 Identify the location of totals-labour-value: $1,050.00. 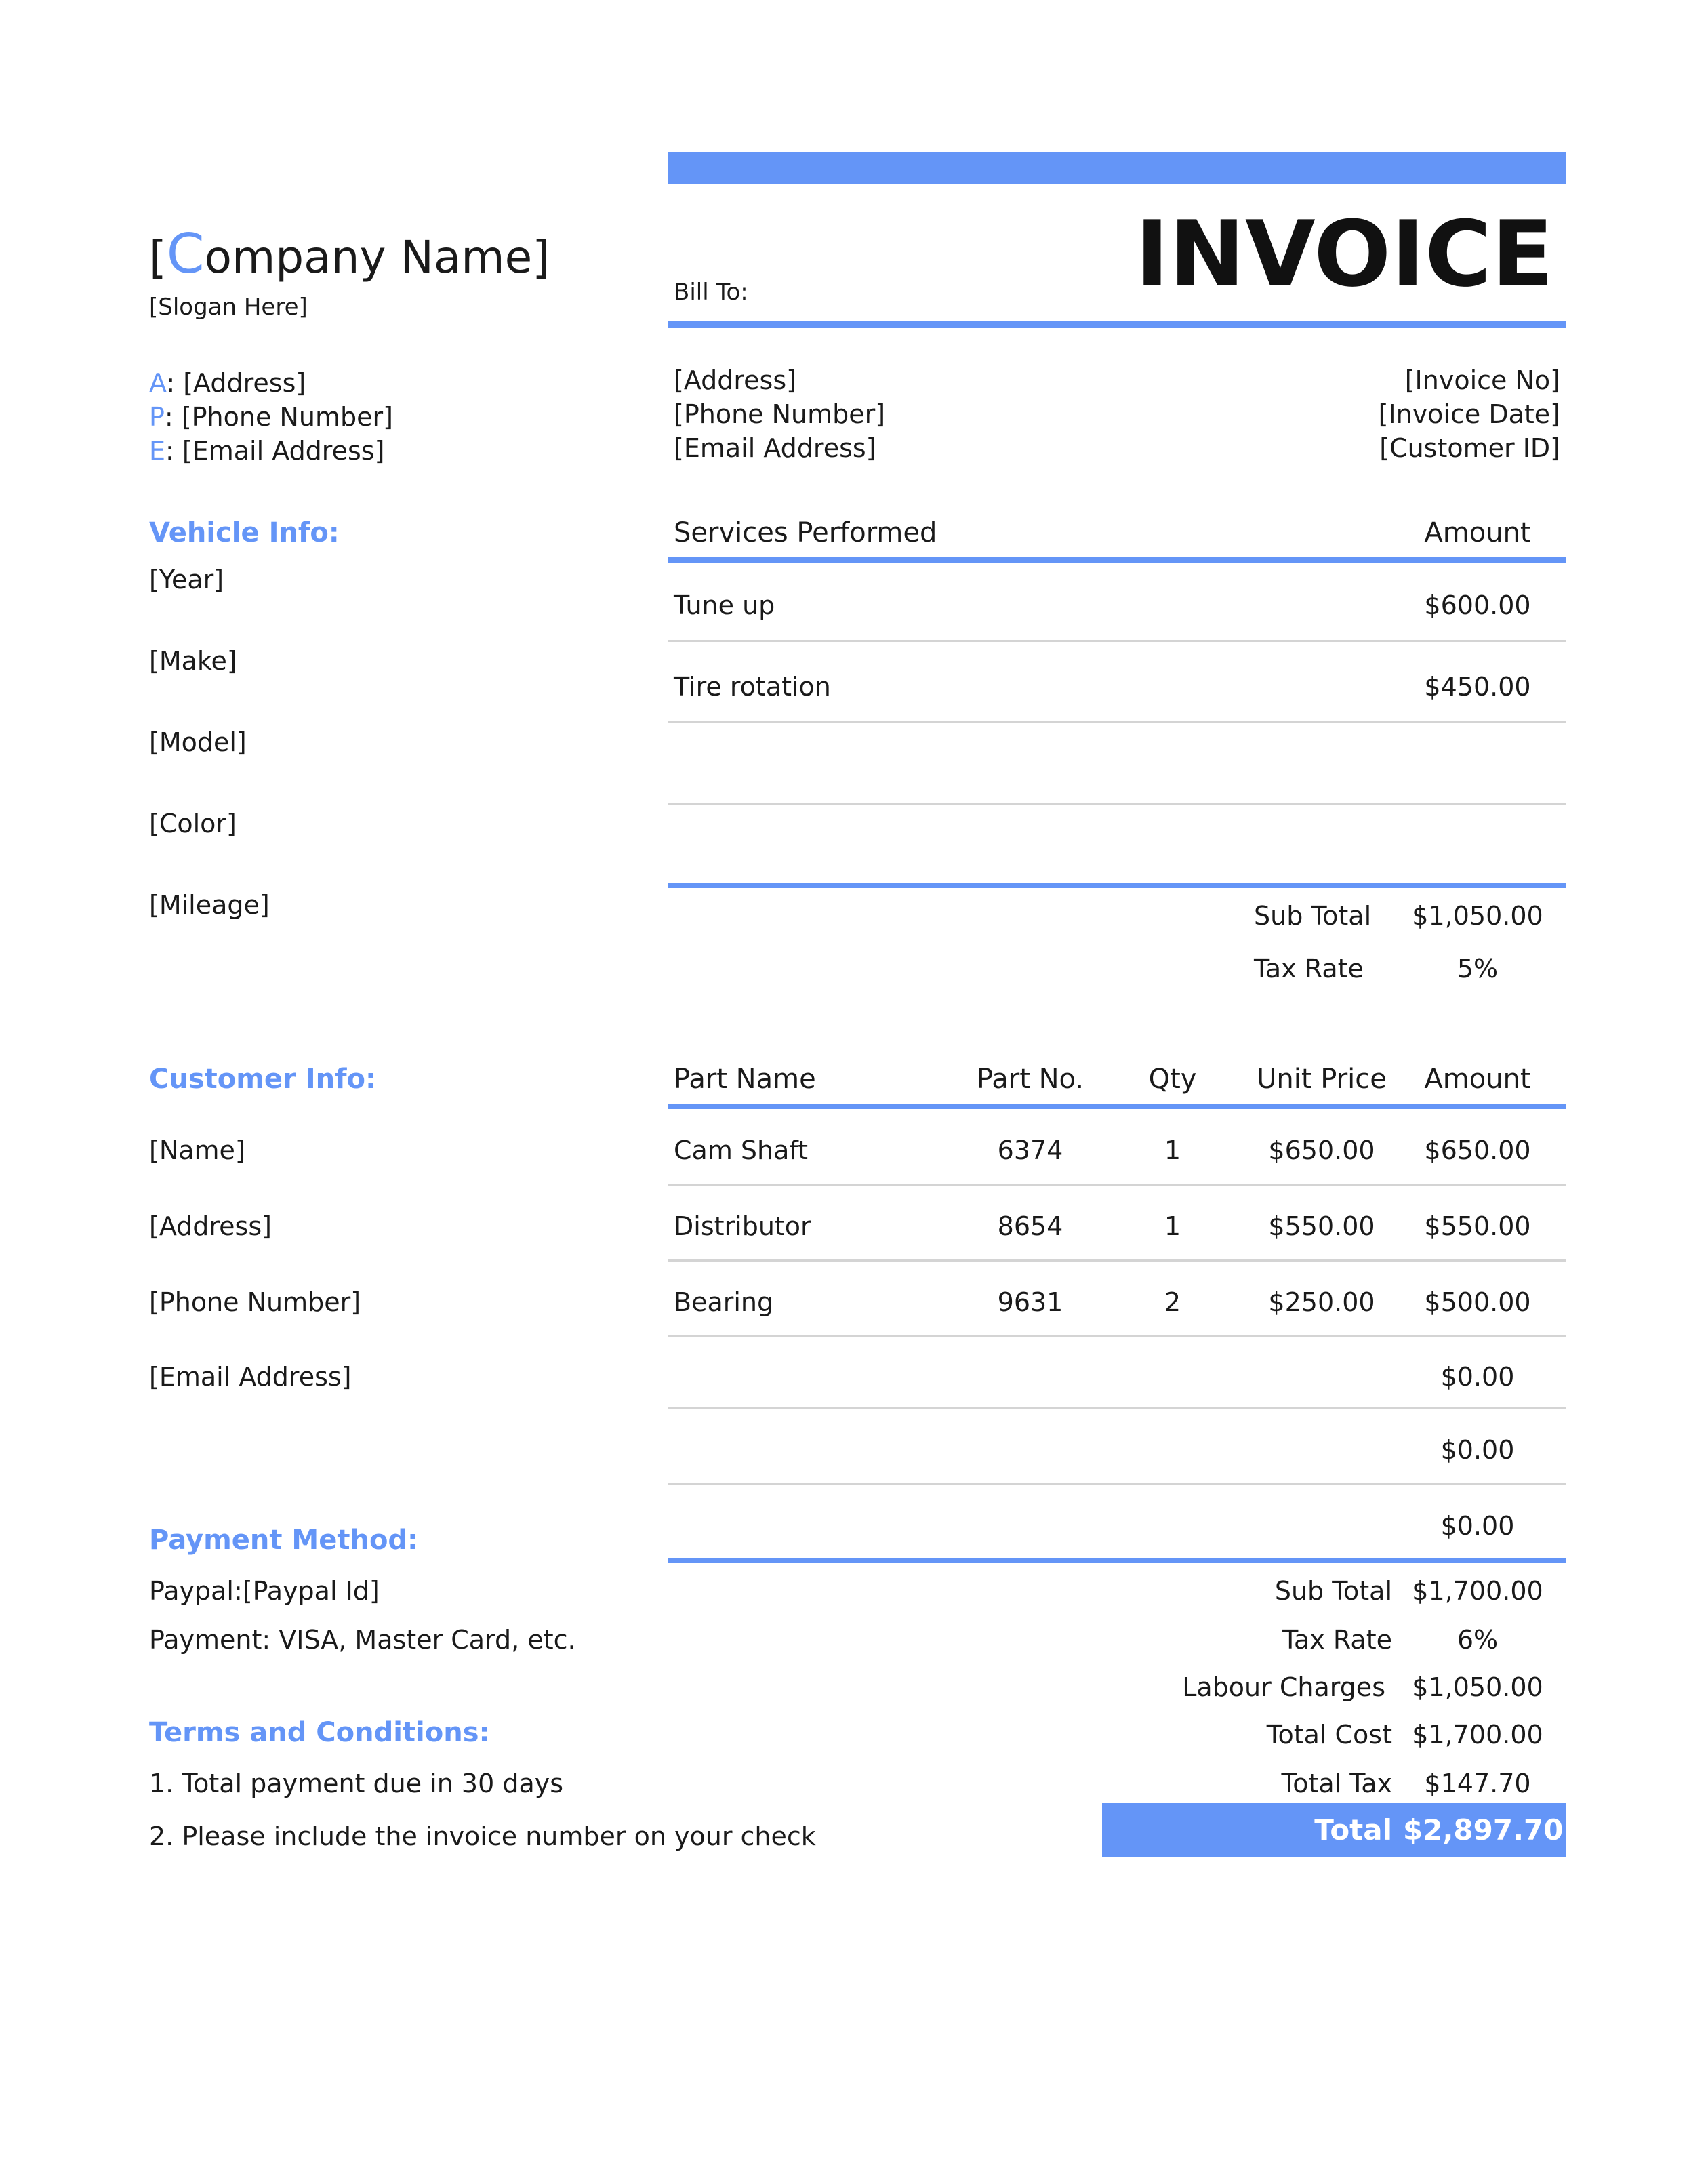
(1478, 1687).